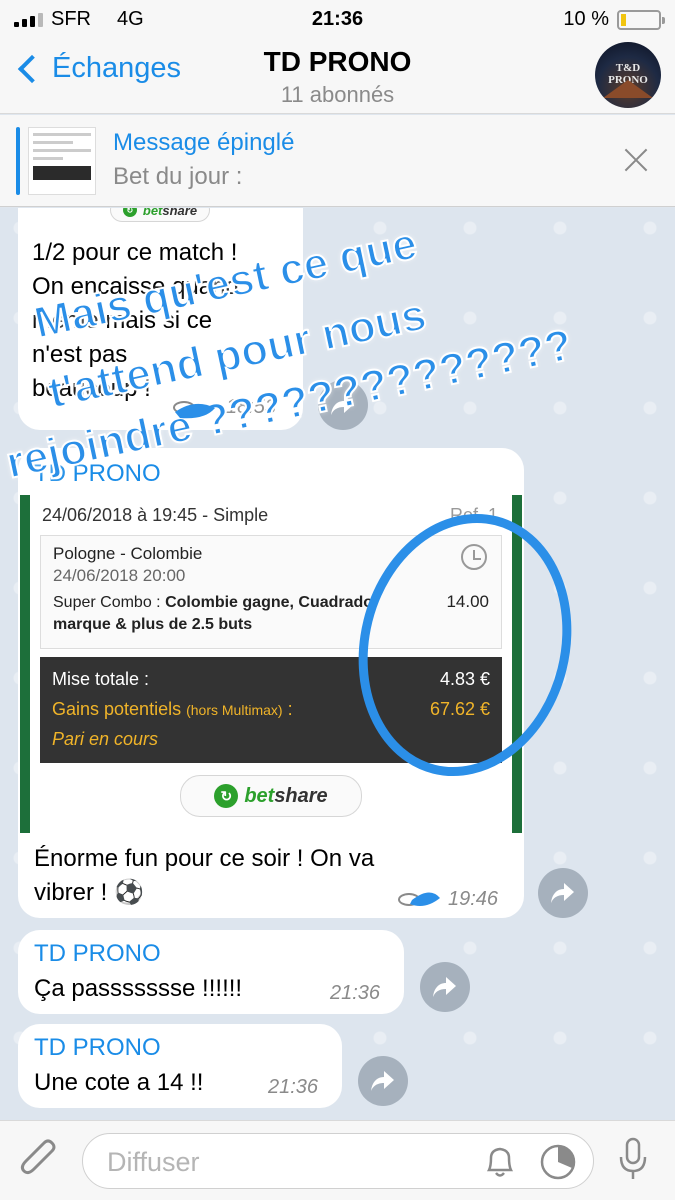  What do you see at coordinates (500, 1162) in the screenshot?
I see `bell-icon` at bounding box center [500, 1162].